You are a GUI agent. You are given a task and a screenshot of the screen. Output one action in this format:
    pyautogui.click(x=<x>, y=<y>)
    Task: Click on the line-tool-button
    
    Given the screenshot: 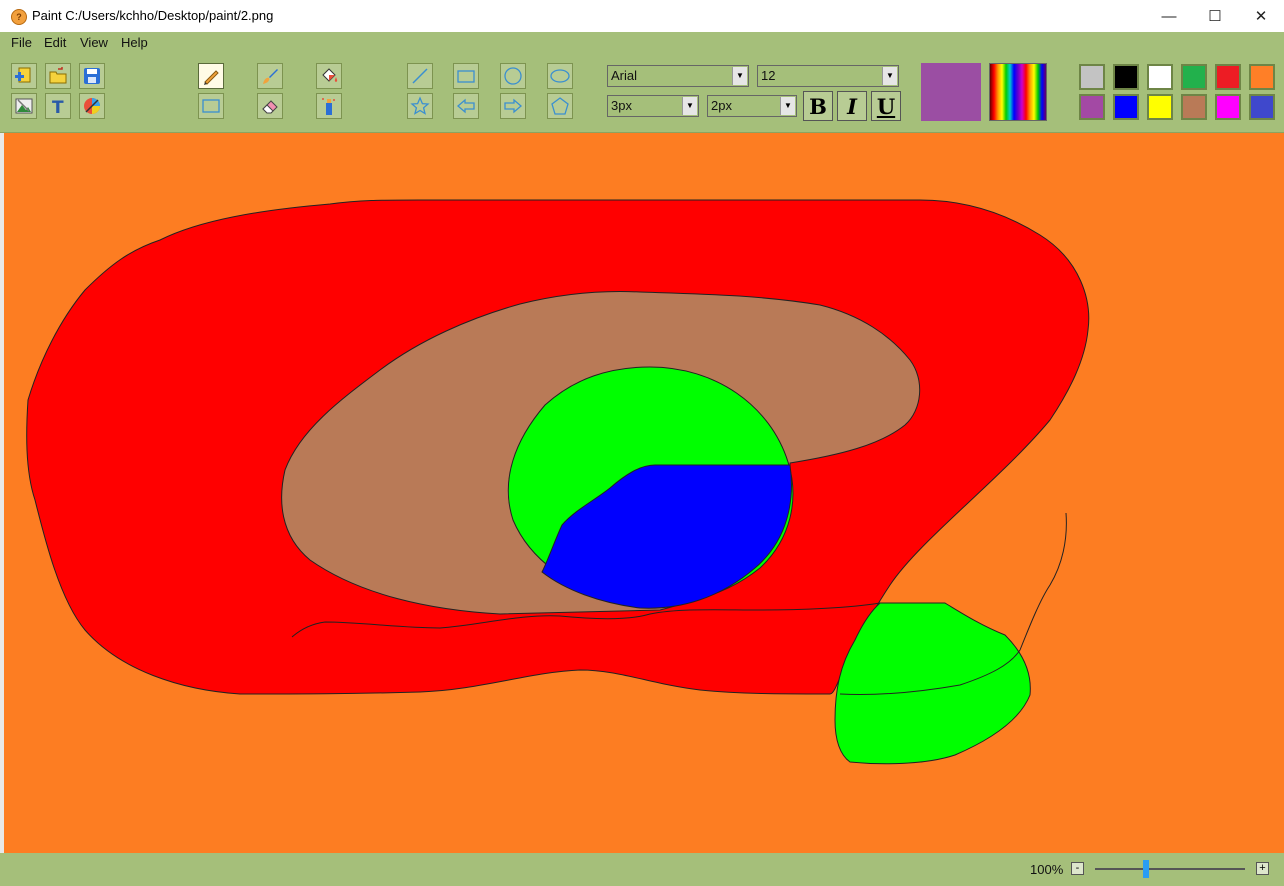 What is the action you would take?
    pyautogui.click(x=420, y=76)
    